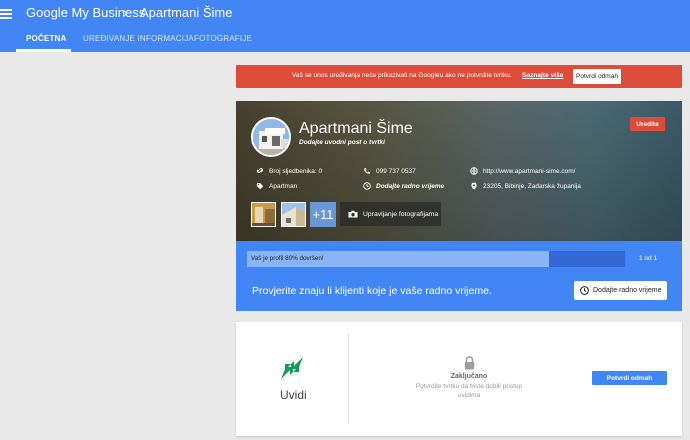 This screenshot has width=690, height=440. Describe the element at coordinates (293, 395) in the screenshot. I see `insights-title: Uvidi` at that location.